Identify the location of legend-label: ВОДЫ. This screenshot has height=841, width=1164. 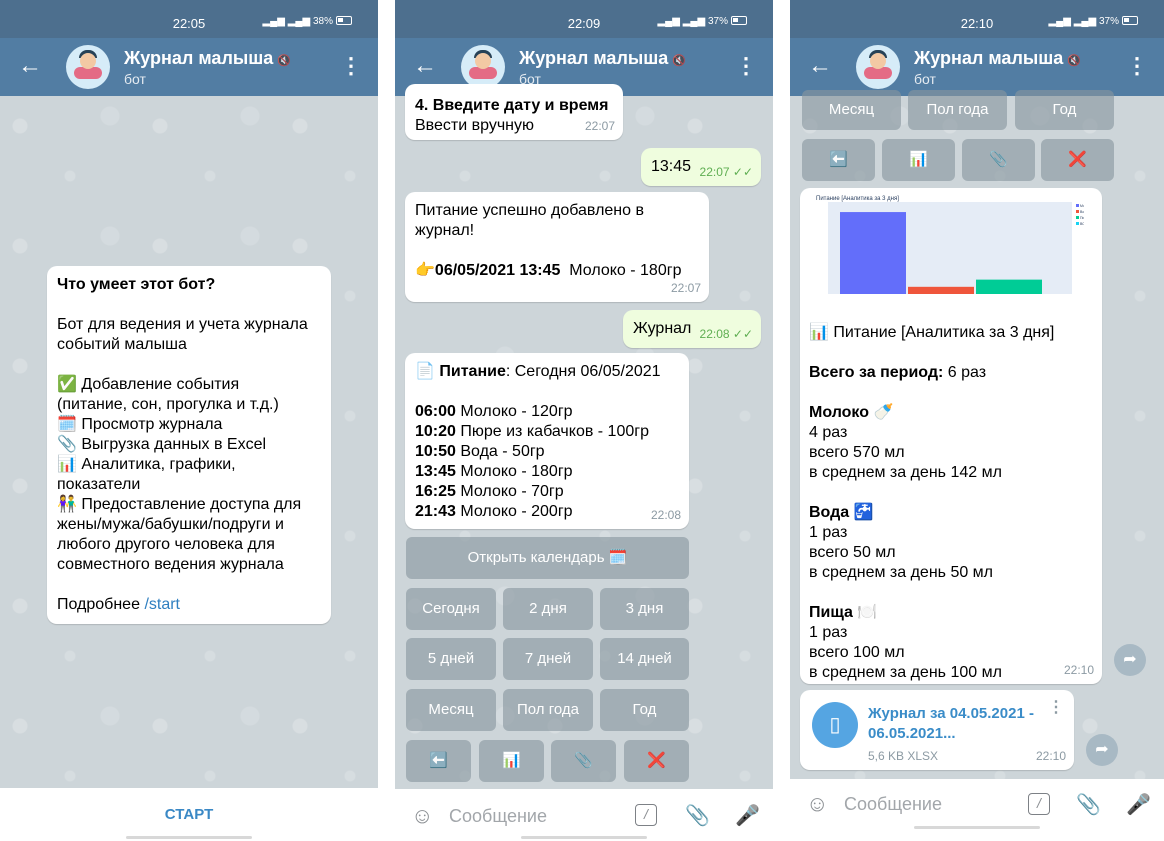
(1082, 224).